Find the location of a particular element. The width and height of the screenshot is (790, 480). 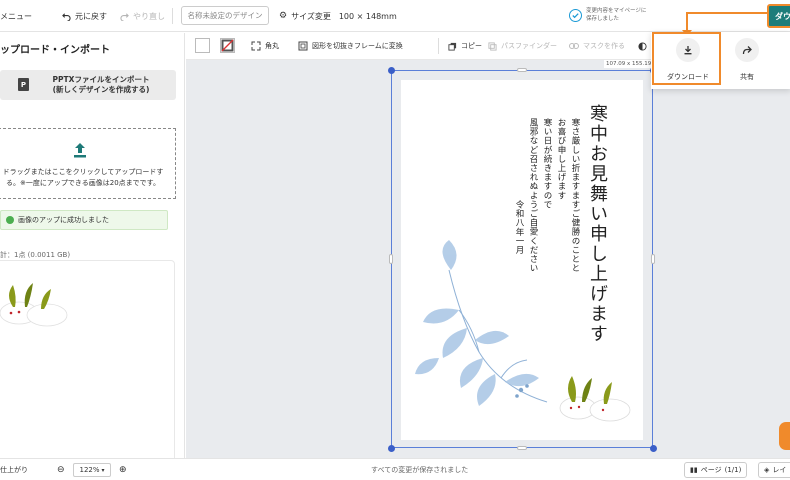

success-check-icon is located at coordinates (10, 220).